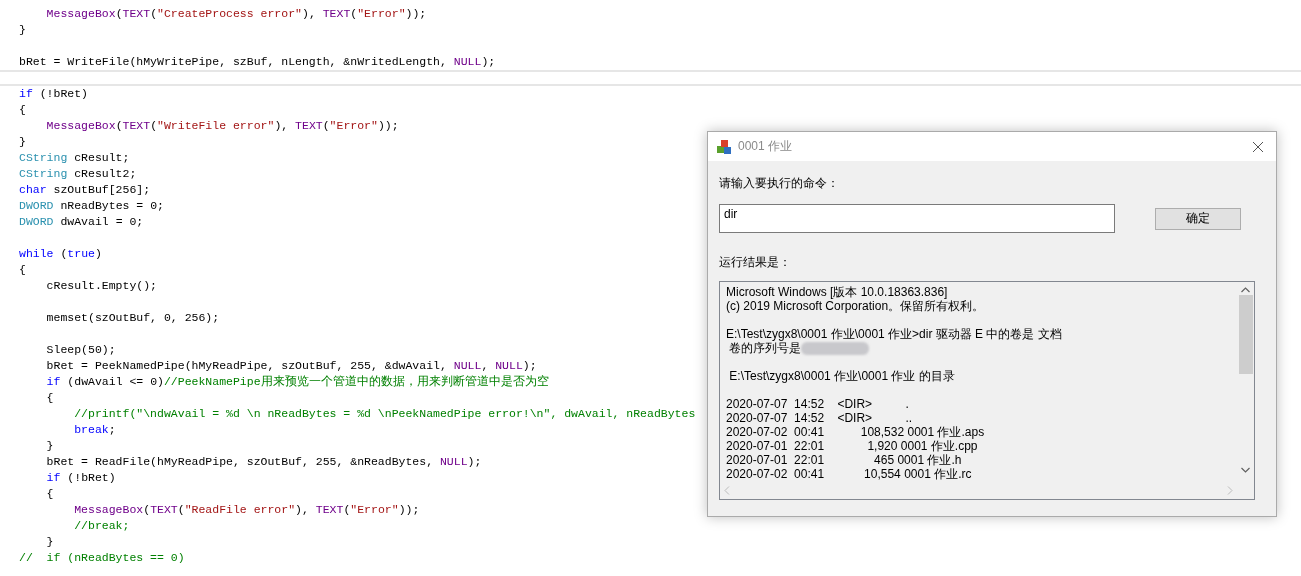 The image size is (1301, 576). Describe the element at coordinates (835, 348) in the screenshot. I see `redacted-block` at that location.